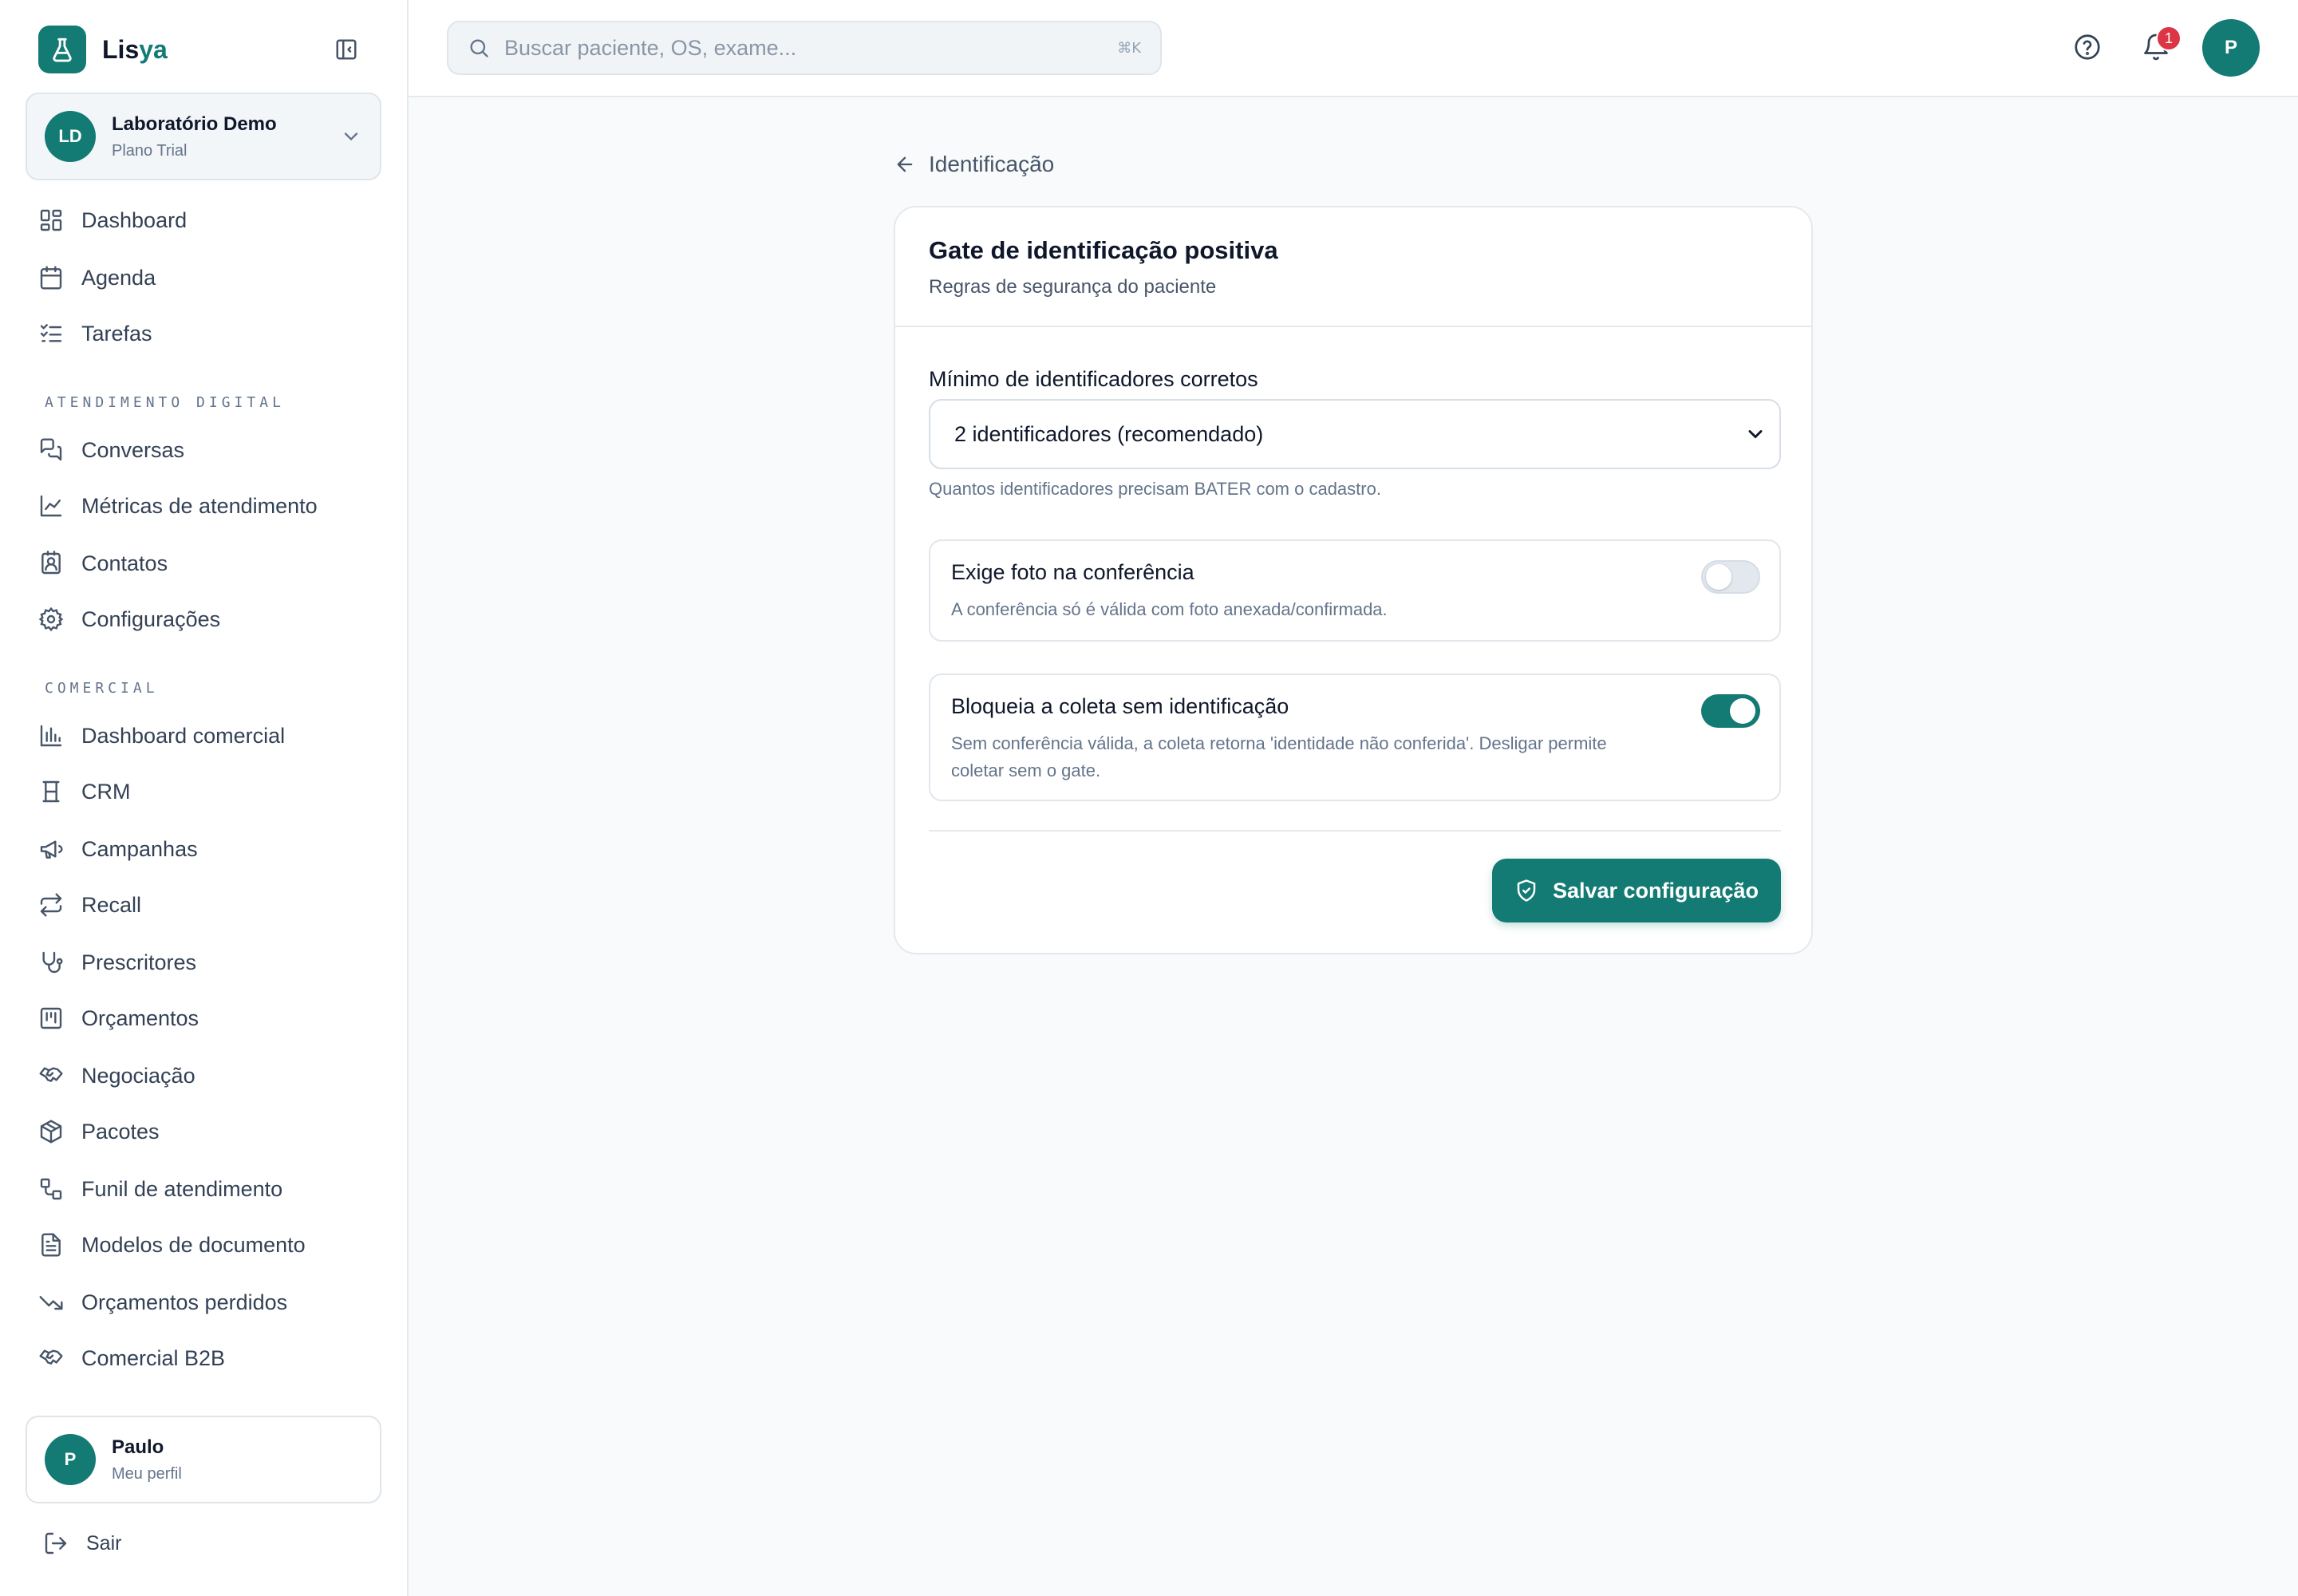 The image size is (2298, 1596). Describe the element at coordinates (1354, 48) in the screenshot. I see `topbar: ⌘K 1 P` at that location.